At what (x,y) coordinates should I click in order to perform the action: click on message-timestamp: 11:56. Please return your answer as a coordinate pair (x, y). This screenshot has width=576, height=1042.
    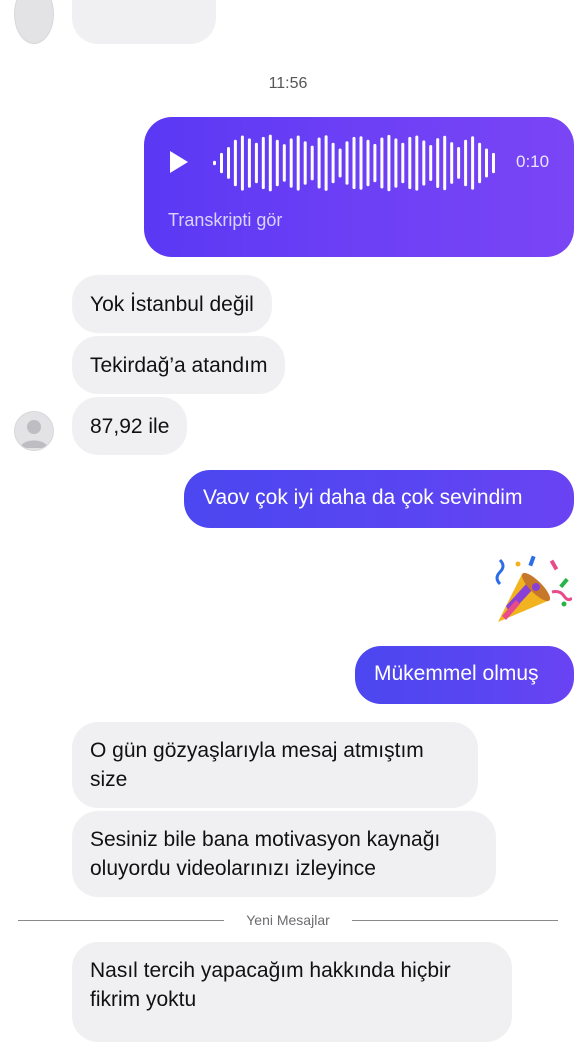
    Looking at the image, I should click on (288, 83).